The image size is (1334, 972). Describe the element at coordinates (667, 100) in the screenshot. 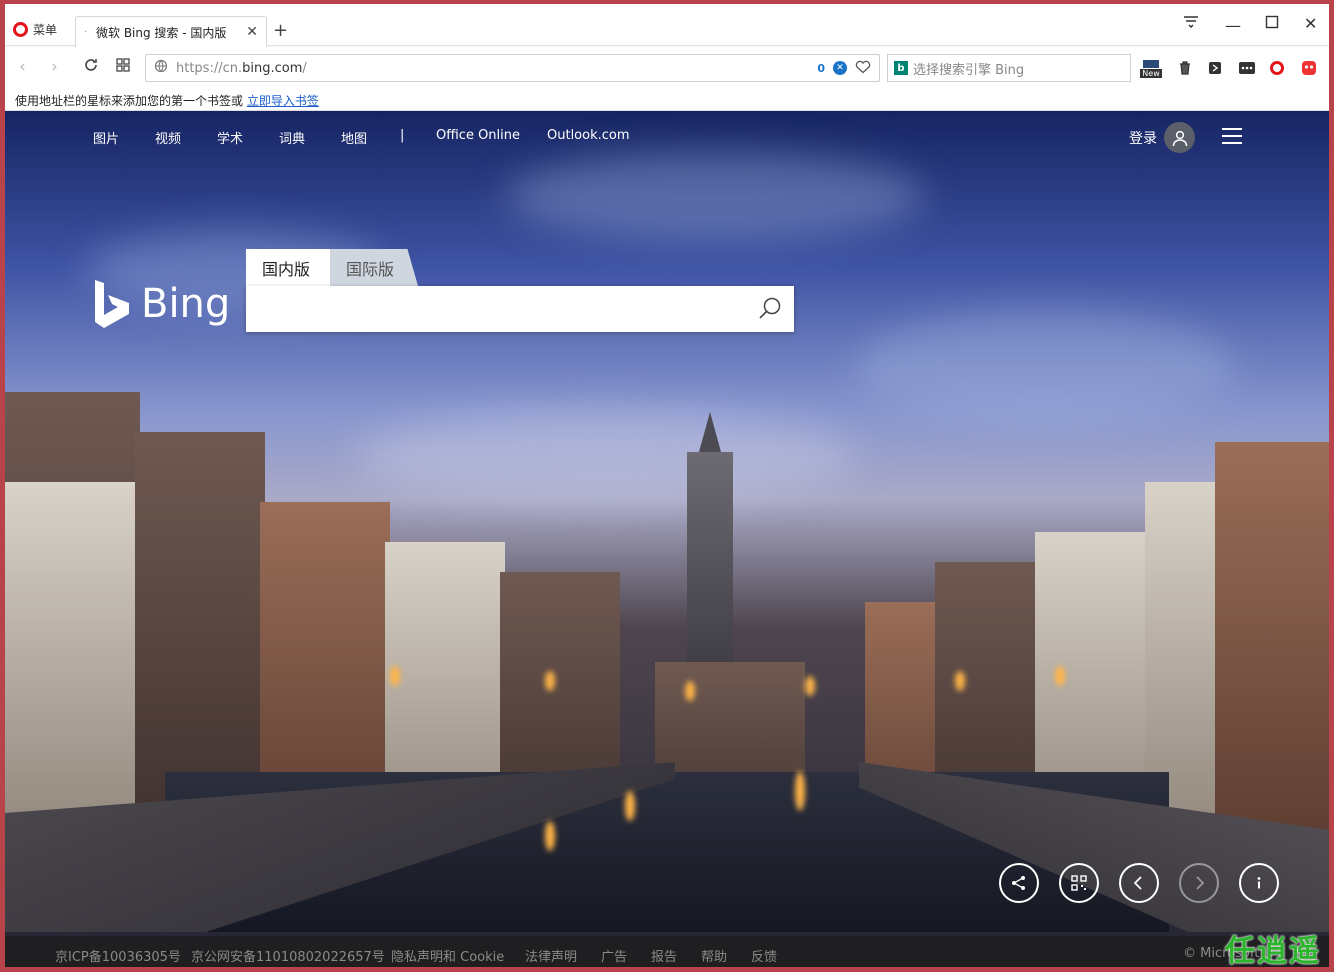

I see `bookmarks-bar: 使用地址栏的星标来添加您的第一个书签或 立即导入书签` at that location.